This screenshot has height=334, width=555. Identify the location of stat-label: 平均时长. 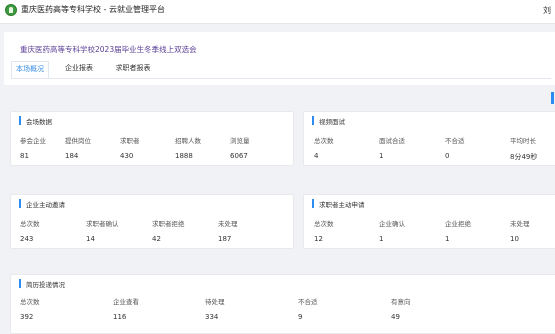
(523, 141).